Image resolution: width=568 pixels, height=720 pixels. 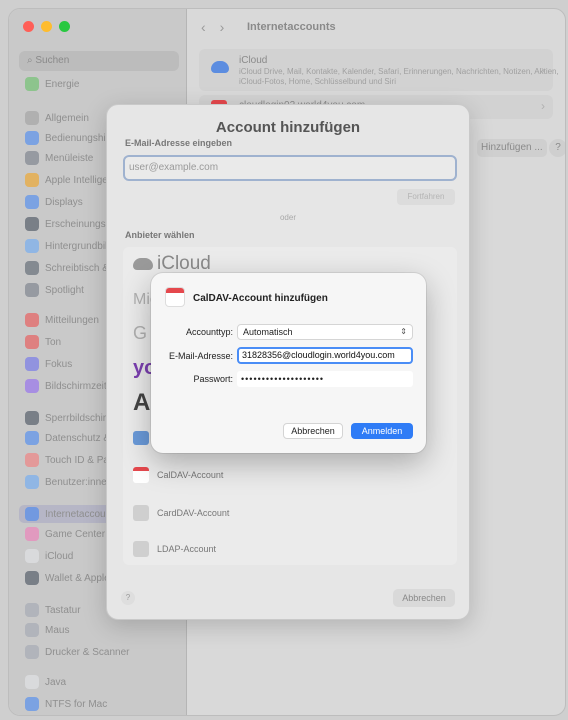 I want to click on provider-ldap: LDAP-Account, so click(x=174, y=549).